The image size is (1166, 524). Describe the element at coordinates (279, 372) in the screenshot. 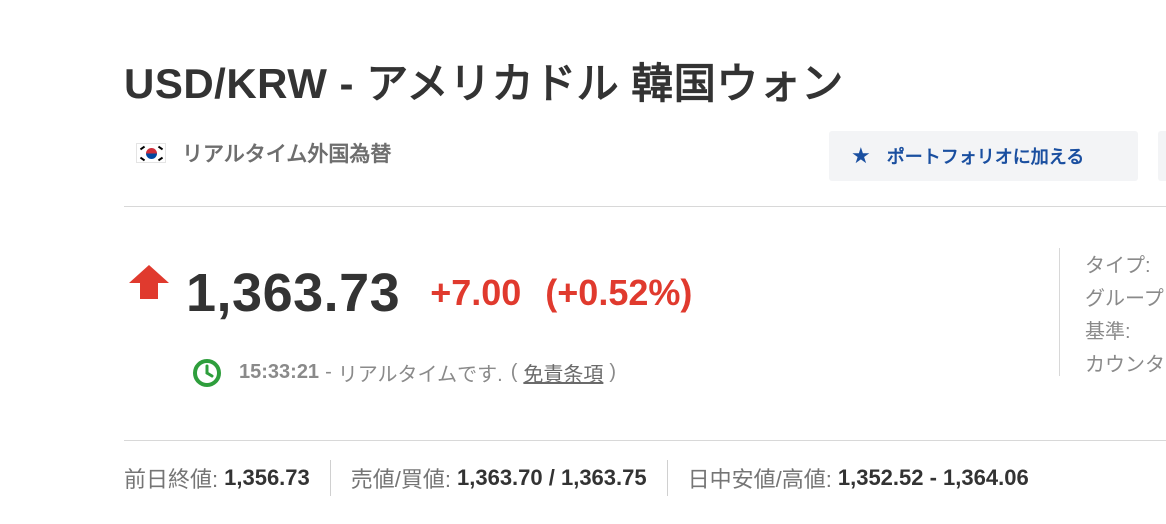

I see `quote-time: 15:33:21` at that location.